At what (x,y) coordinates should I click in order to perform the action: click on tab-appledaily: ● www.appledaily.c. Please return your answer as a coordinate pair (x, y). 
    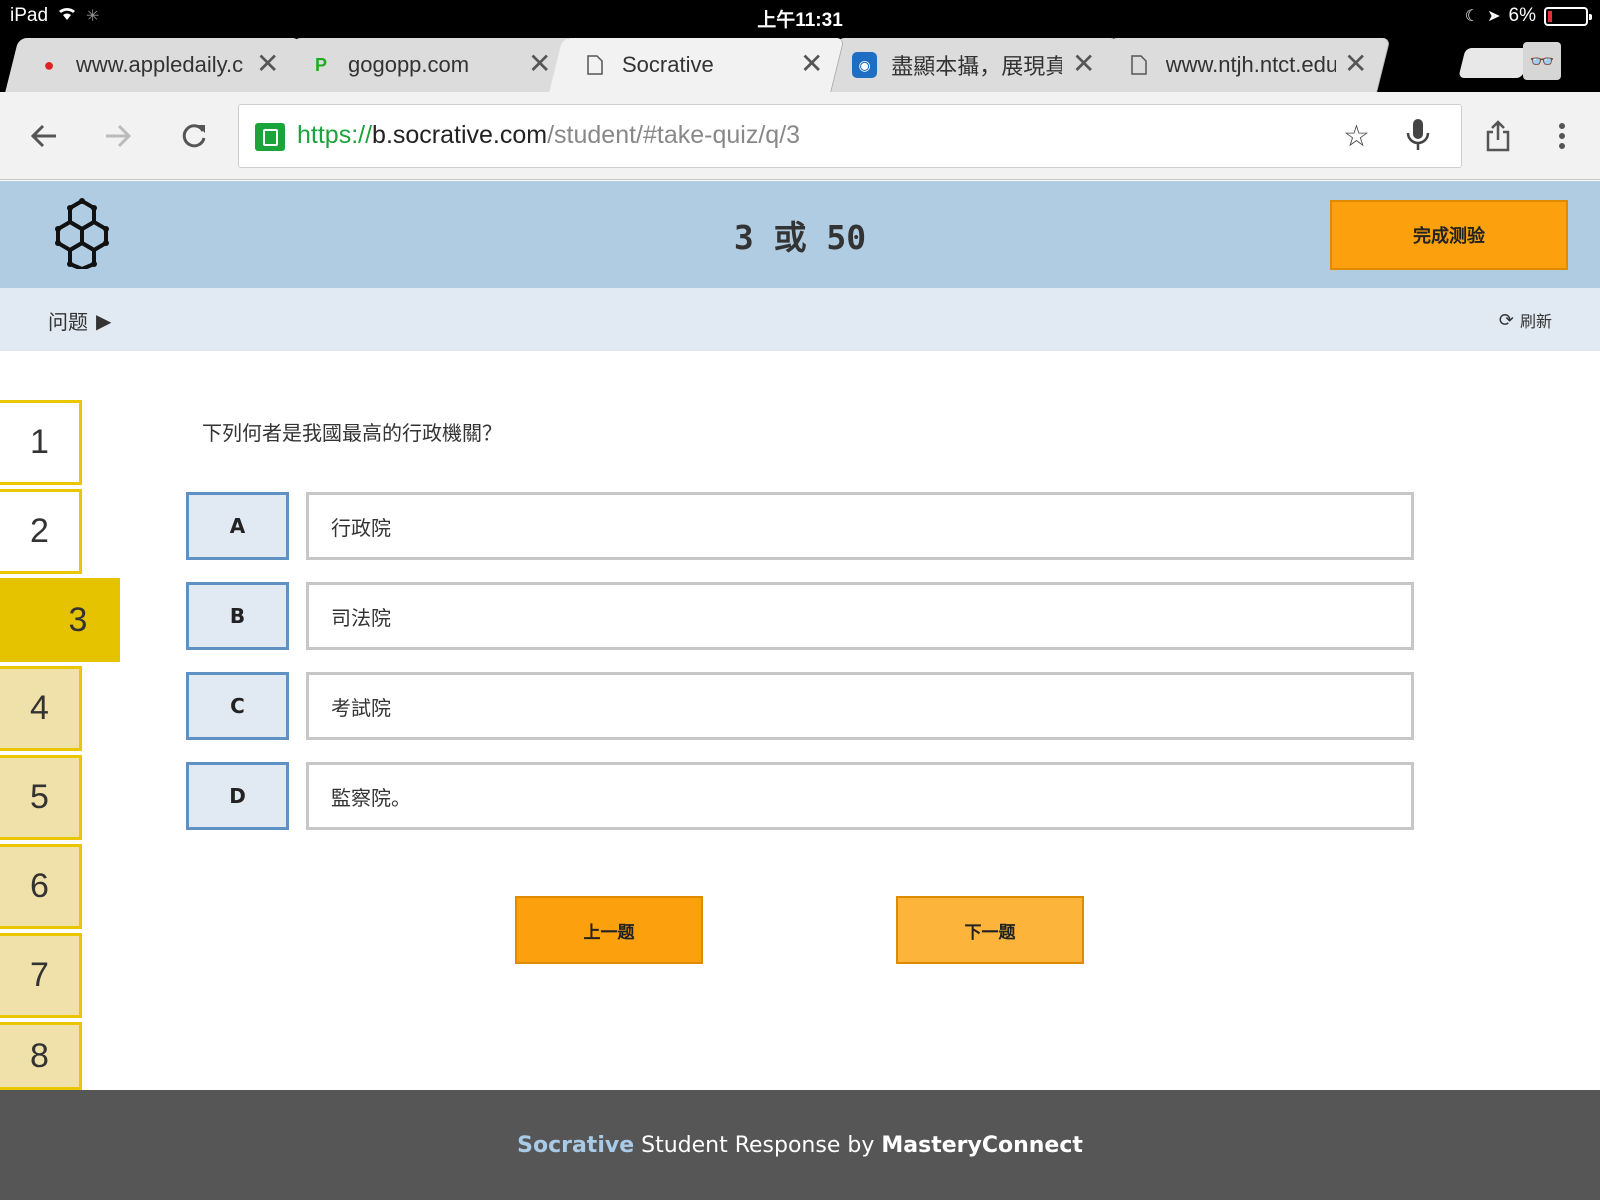
    Looking at the image, I should click on (141, 65).